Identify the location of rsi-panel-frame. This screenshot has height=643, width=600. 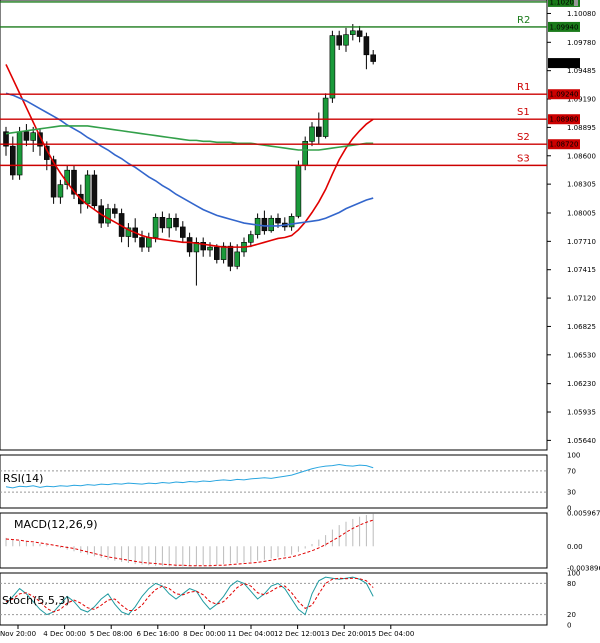
(274, 481).